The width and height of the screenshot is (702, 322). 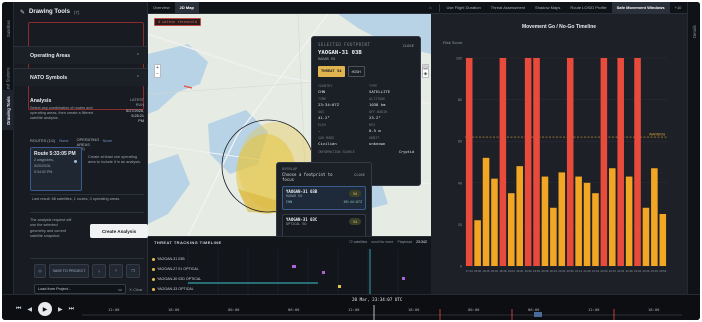 What do you see at coordinates (186, 8) in the screenshot?
I see `tab-2d-map: 2D Map` at bounding box center [186, 8].